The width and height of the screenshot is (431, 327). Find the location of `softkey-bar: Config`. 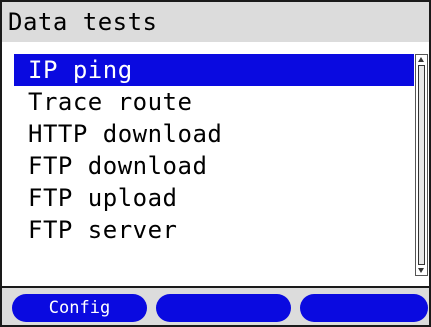

softkey-bar: Config is located at coordinates (215, 307).